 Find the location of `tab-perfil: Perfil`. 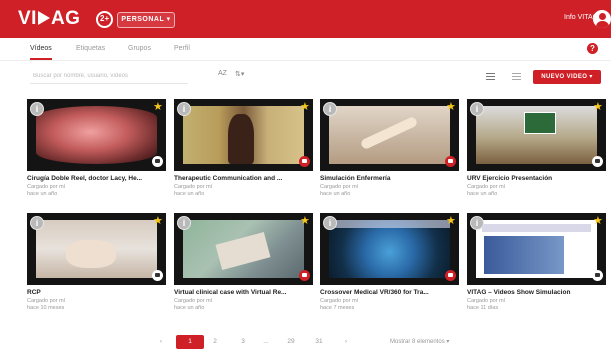

tab-perfil: Perfil is located at coordinates (182, 51).